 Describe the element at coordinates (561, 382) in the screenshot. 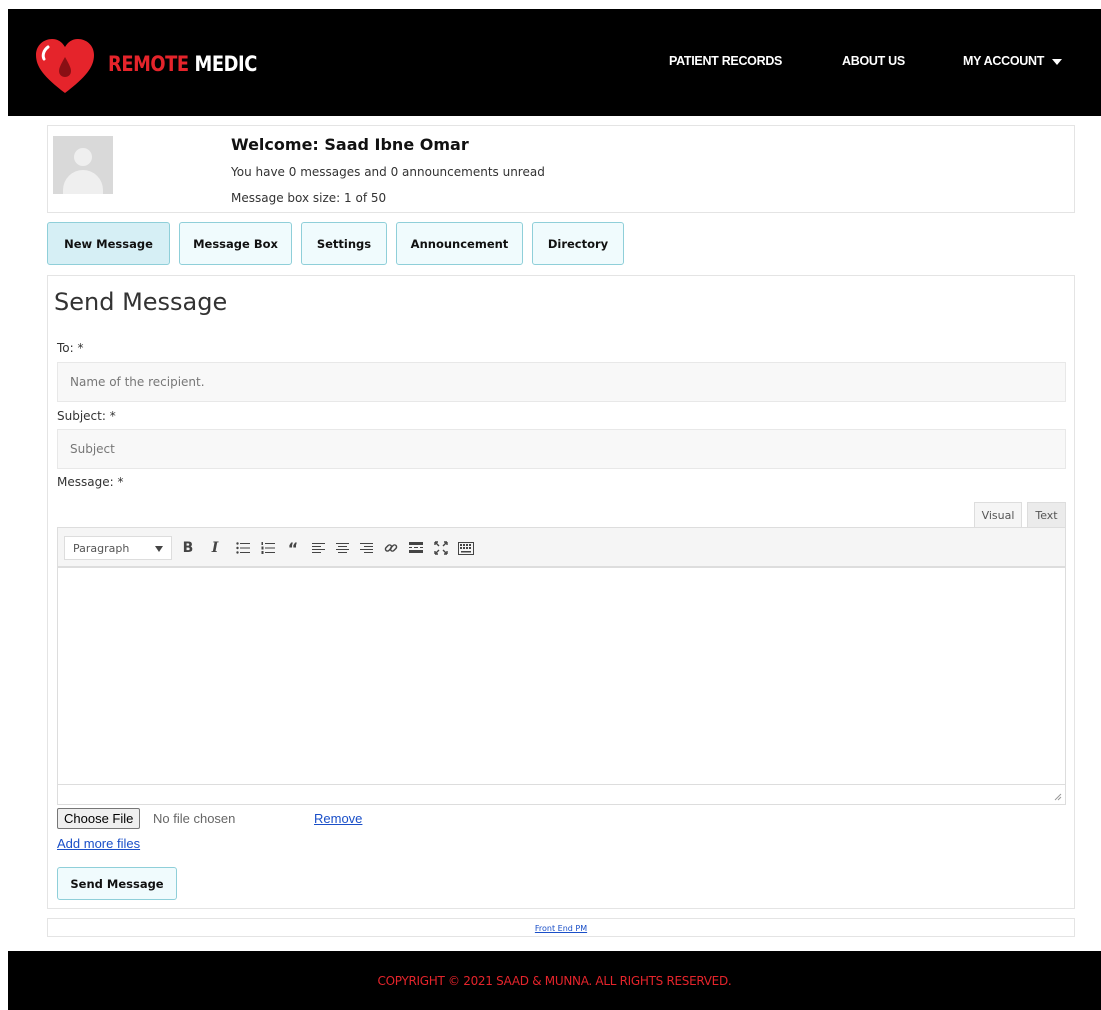

I see `recipient-input` at that location.